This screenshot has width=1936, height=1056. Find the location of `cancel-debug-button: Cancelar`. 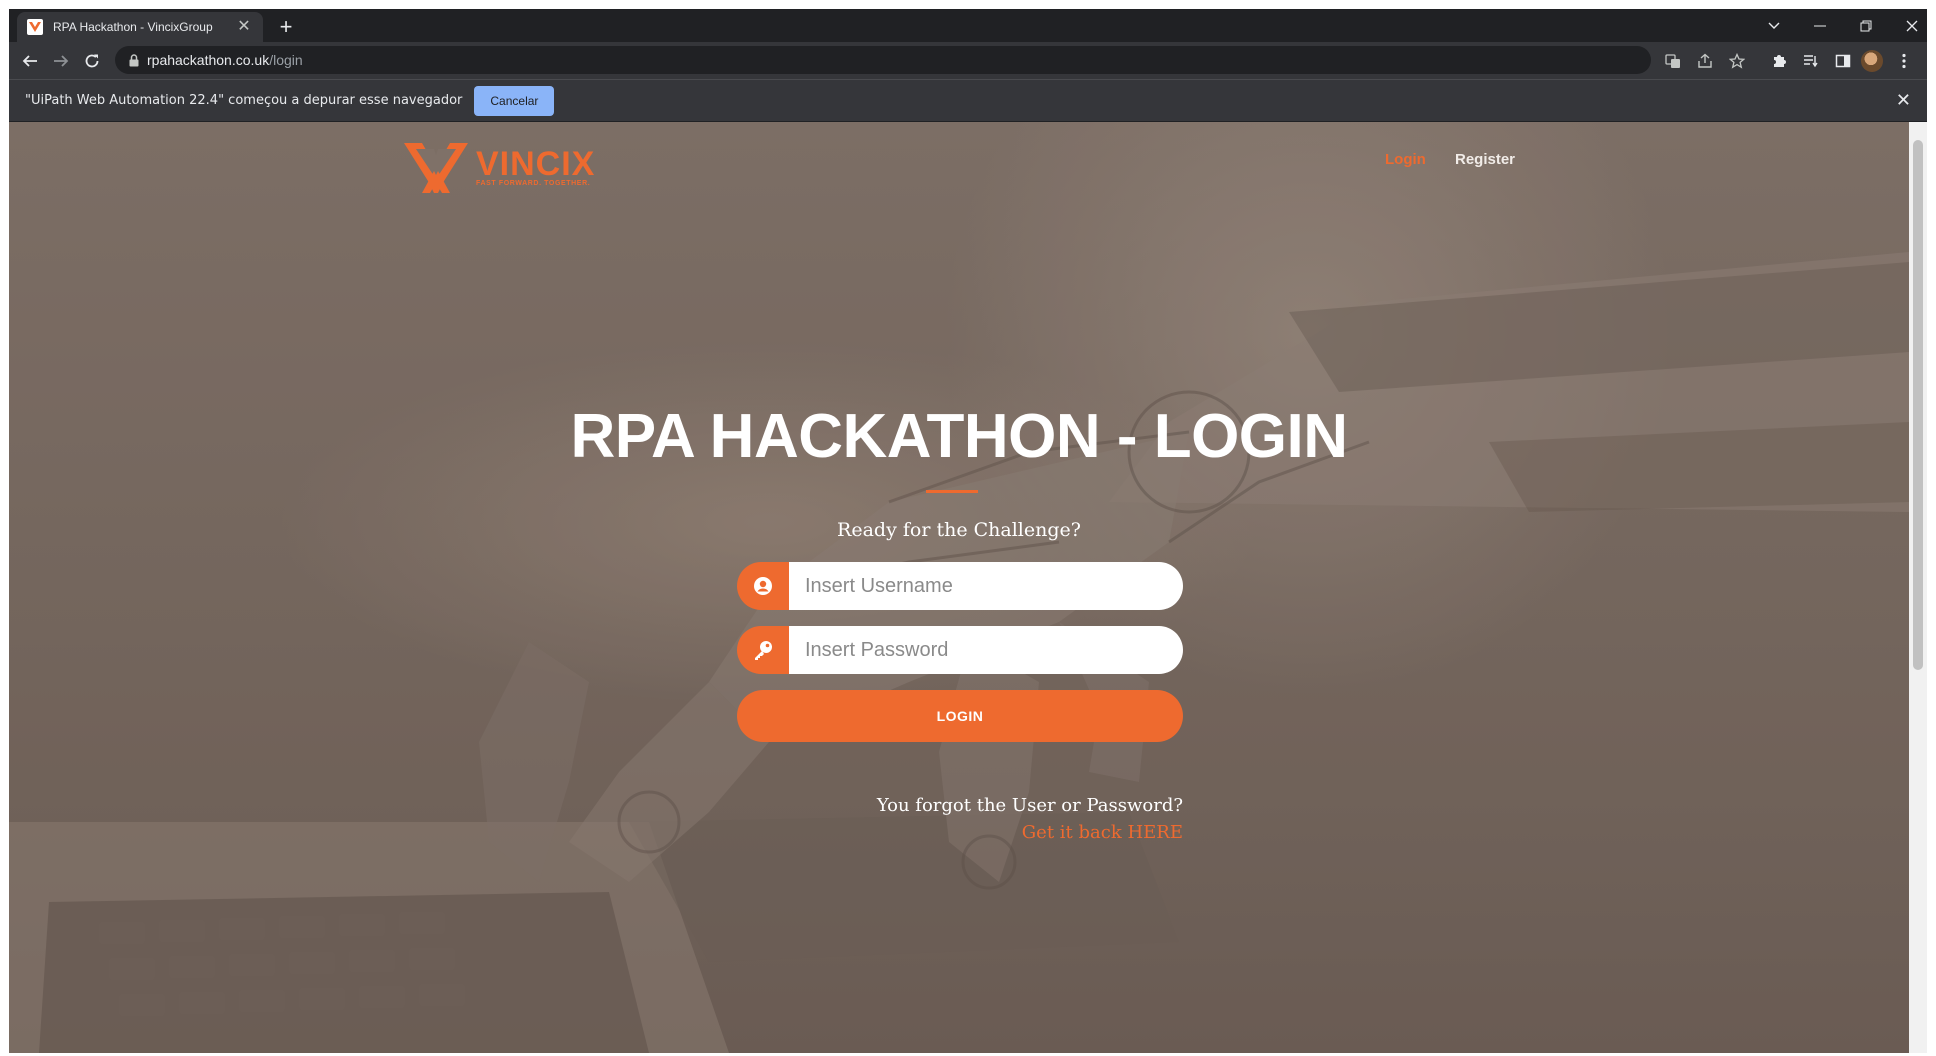

cancel-debug-button: Cancelar is located at coordinates (514, 100).